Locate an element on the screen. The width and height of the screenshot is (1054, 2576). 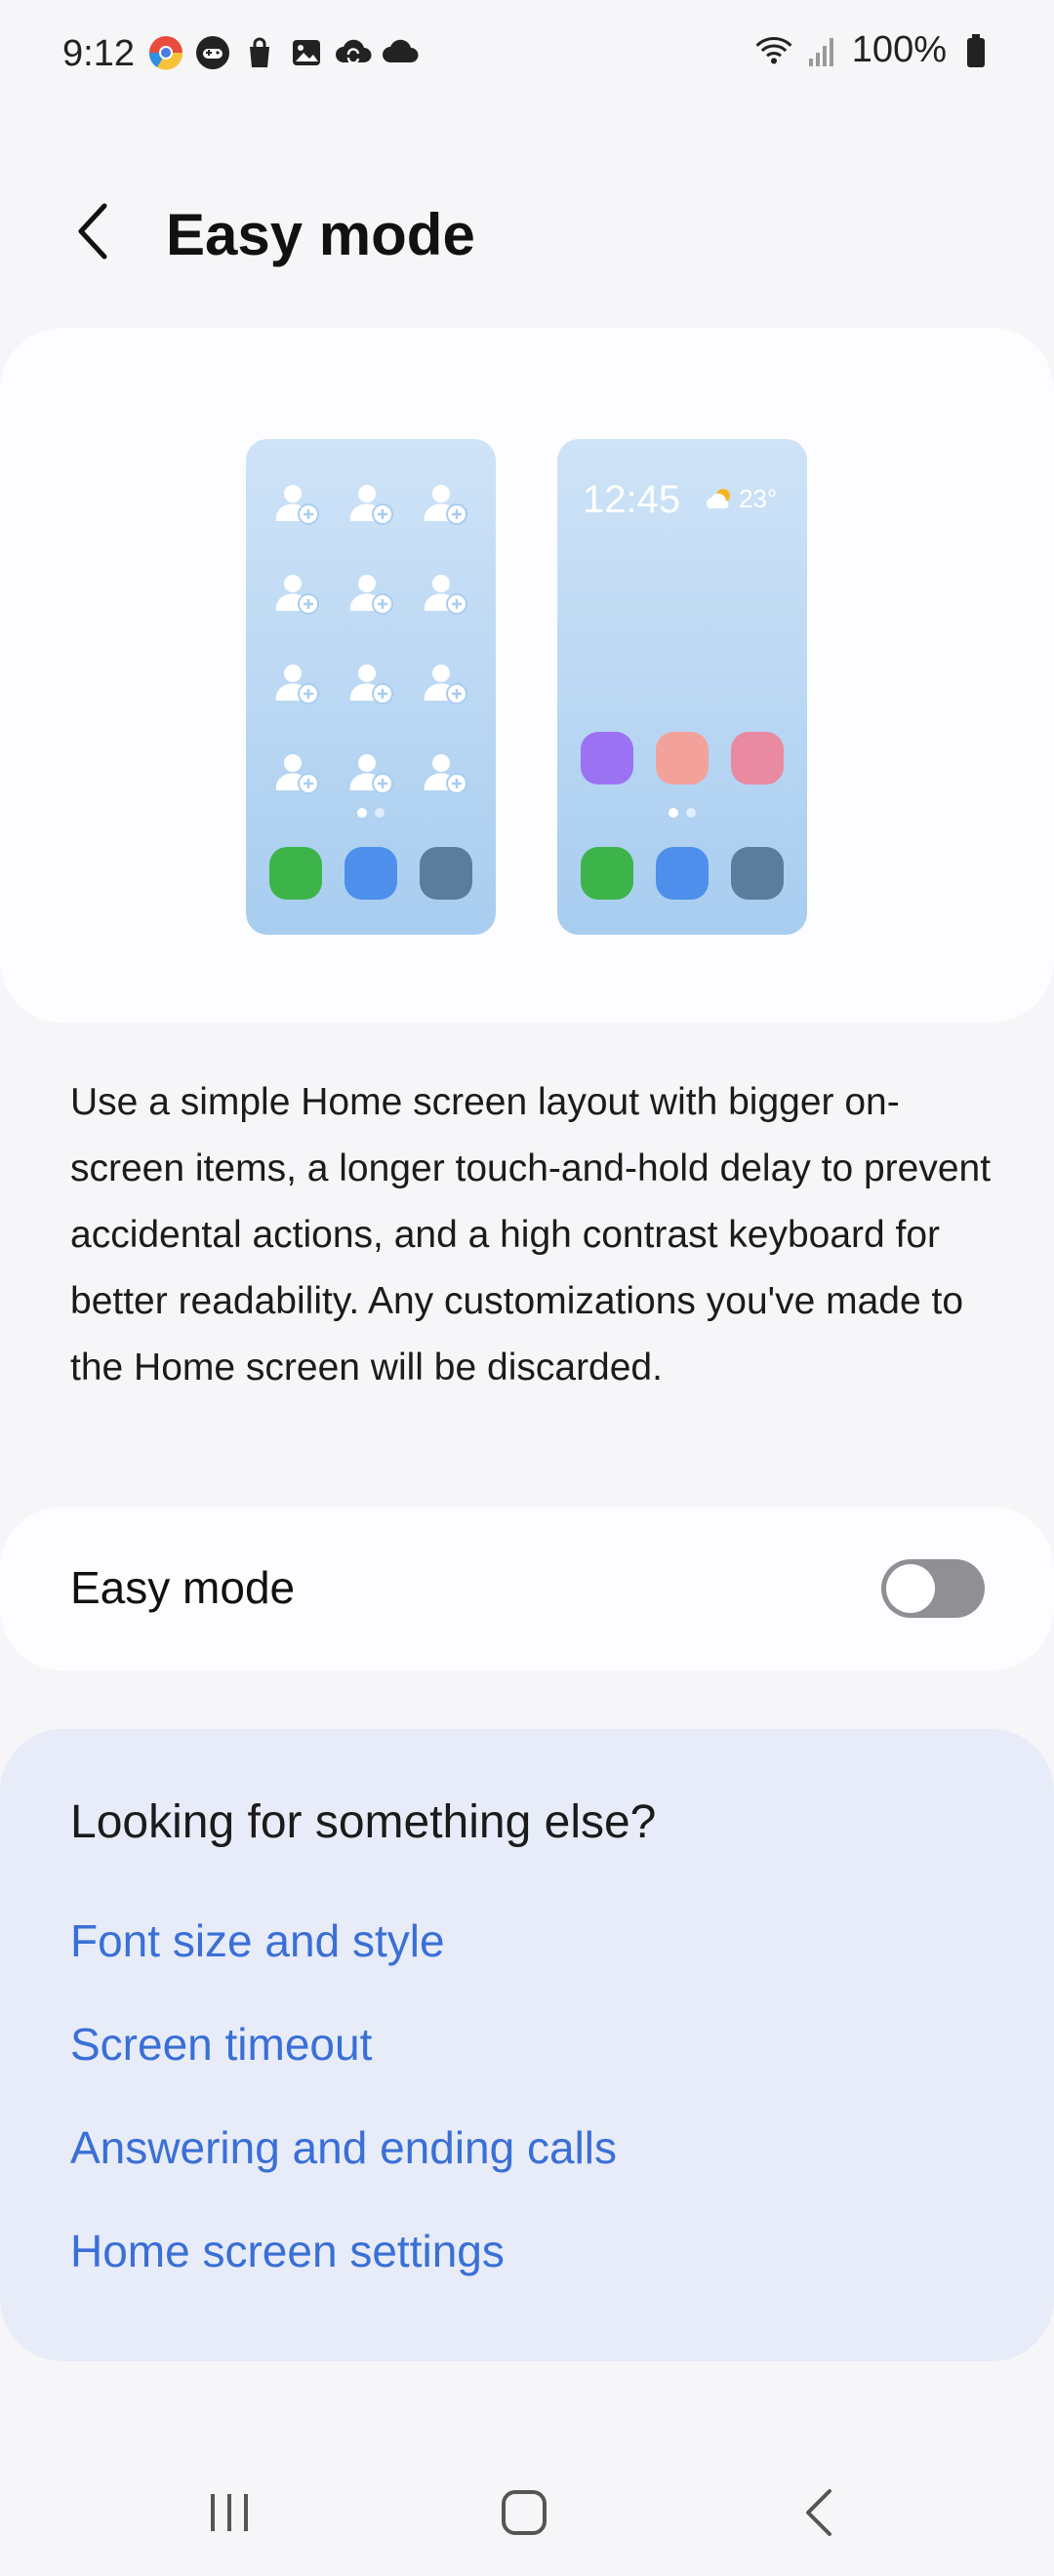
chevron-left-icon is located at coordinates (92, 231).